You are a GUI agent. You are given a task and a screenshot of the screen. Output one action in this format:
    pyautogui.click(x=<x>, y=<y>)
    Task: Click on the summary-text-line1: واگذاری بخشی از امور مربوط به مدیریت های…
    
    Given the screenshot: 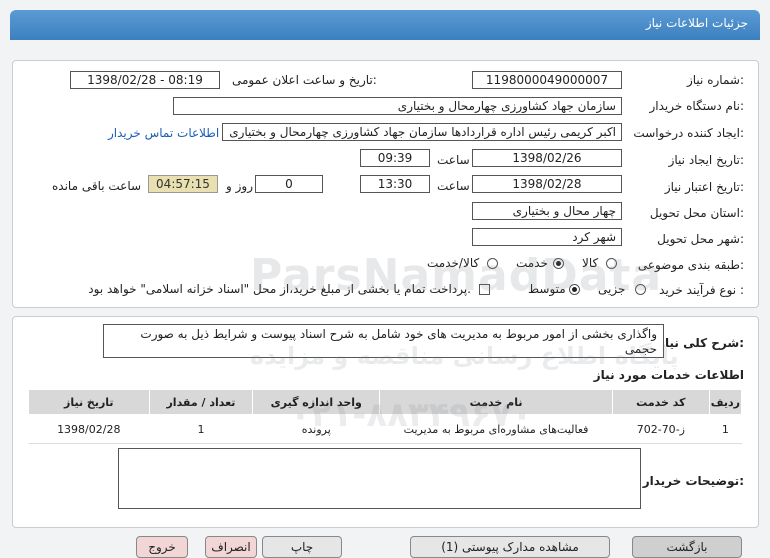 What is the action you would take?
    pyautogui.click(x=398, y=334)
    